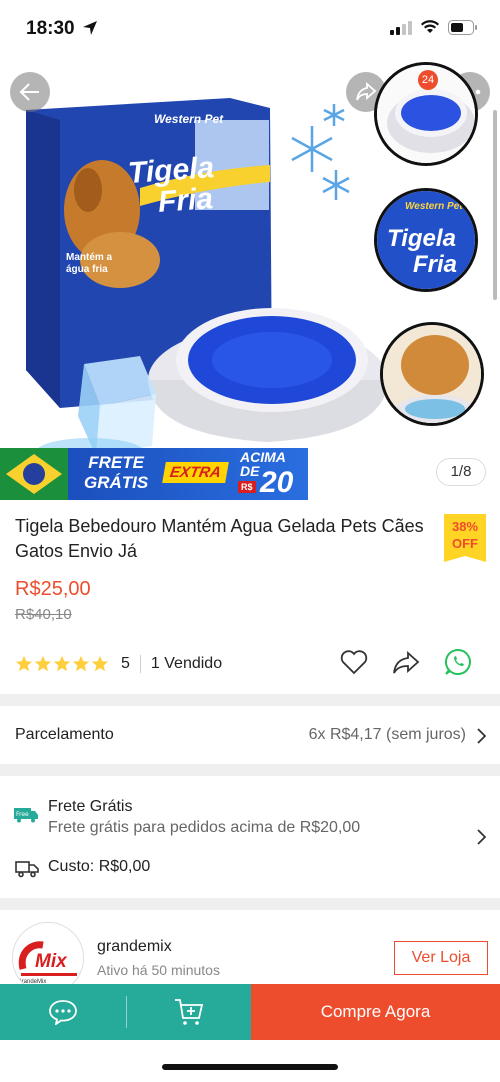 The height and width of the screenshot is (1082, 500). I want to click on promo-amount: 20, so click(277, 482).